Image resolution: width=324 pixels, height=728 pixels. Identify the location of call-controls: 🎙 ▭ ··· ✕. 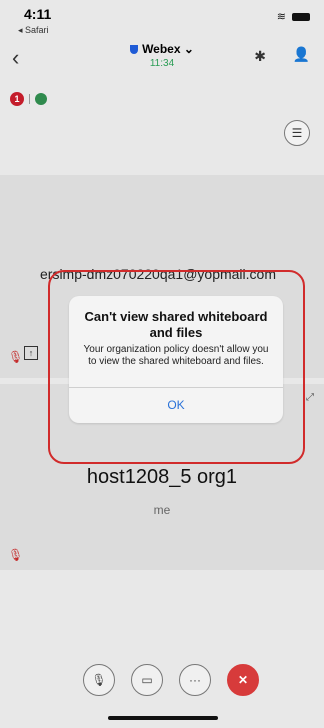
(171, 680).